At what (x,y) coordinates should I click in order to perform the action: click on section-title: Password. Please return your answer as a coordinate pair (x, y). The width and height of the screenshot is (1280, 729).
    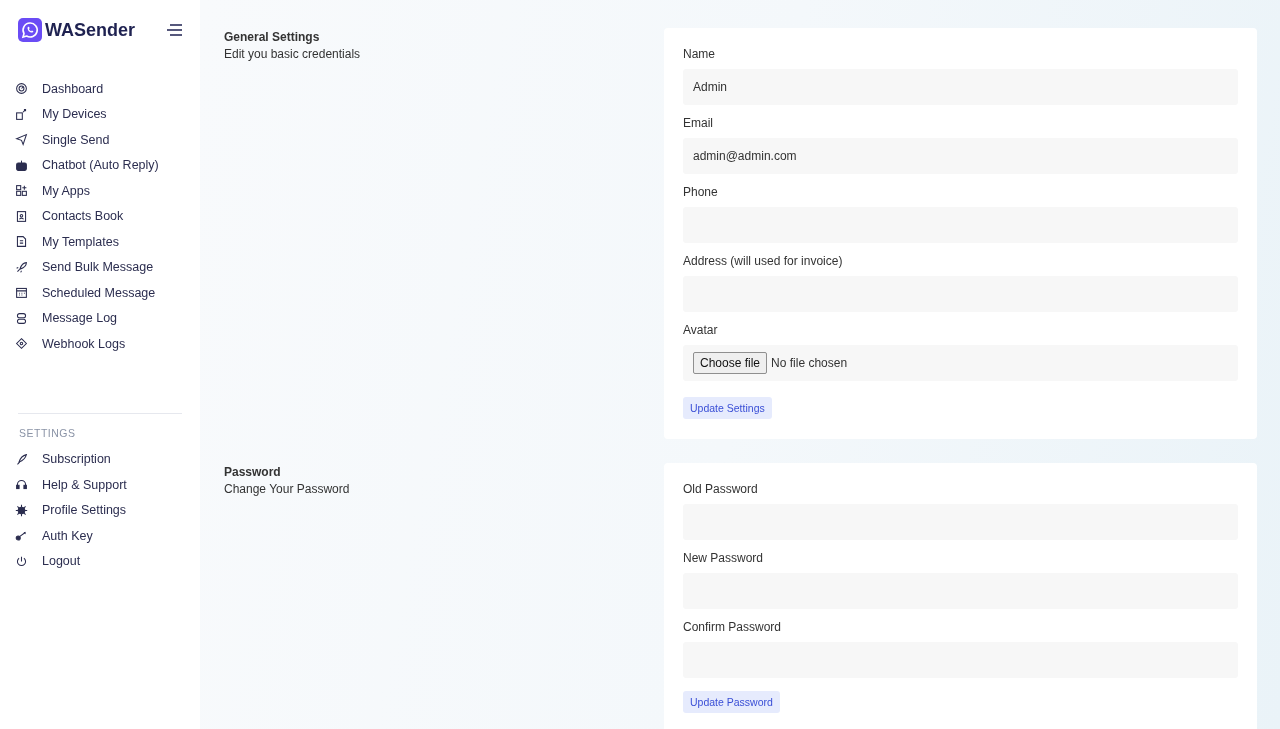
    Looking at the image, I should click on (253, 472).